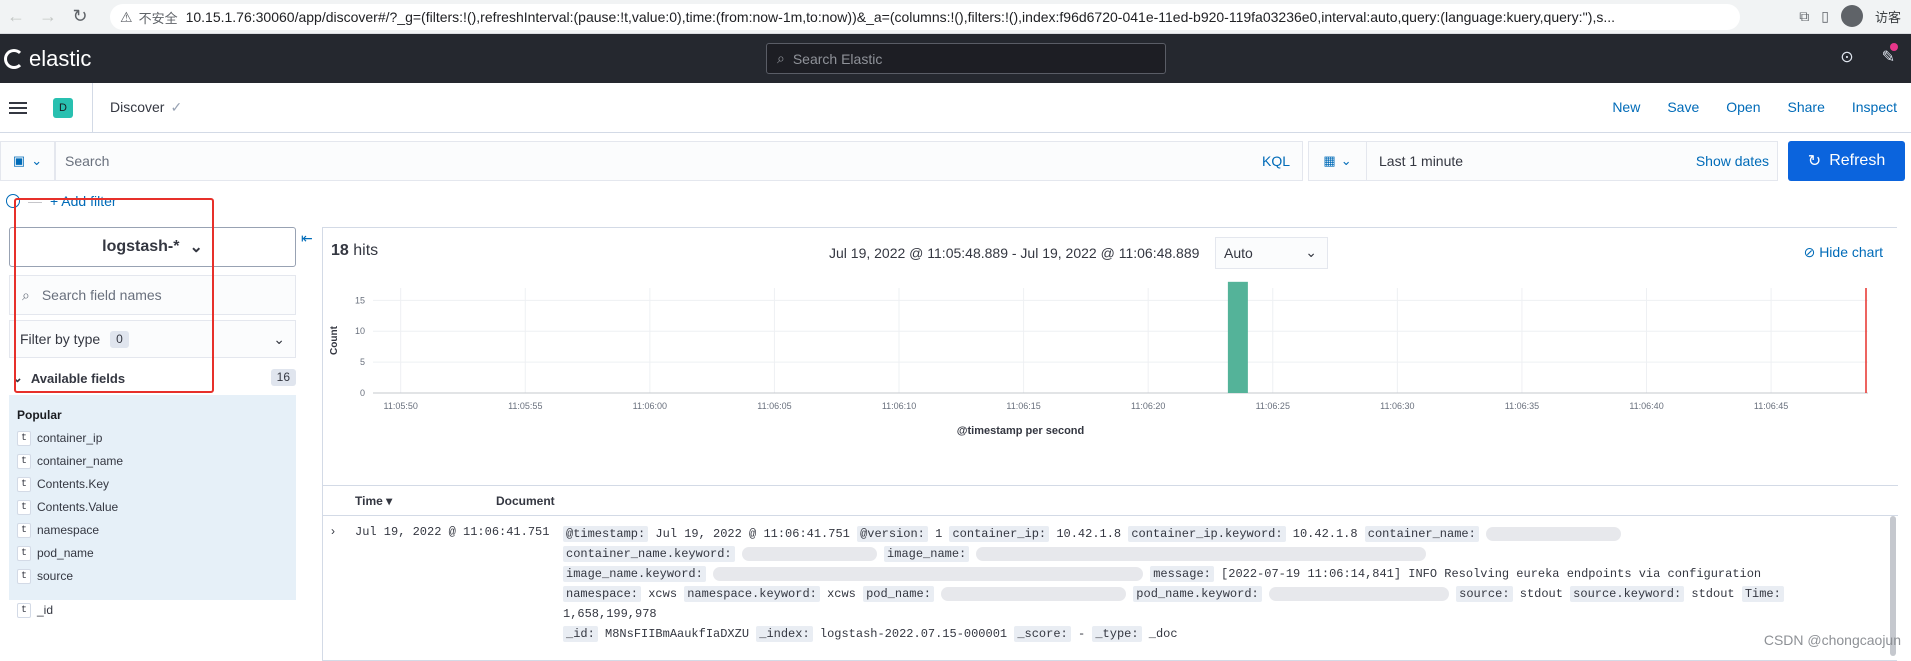 This screenshot has width=1911, height=661. What do you see at coordinates (334, 340) in the screenshot?
I see `y-axis-label: Count` at bounding box center [334, 340].